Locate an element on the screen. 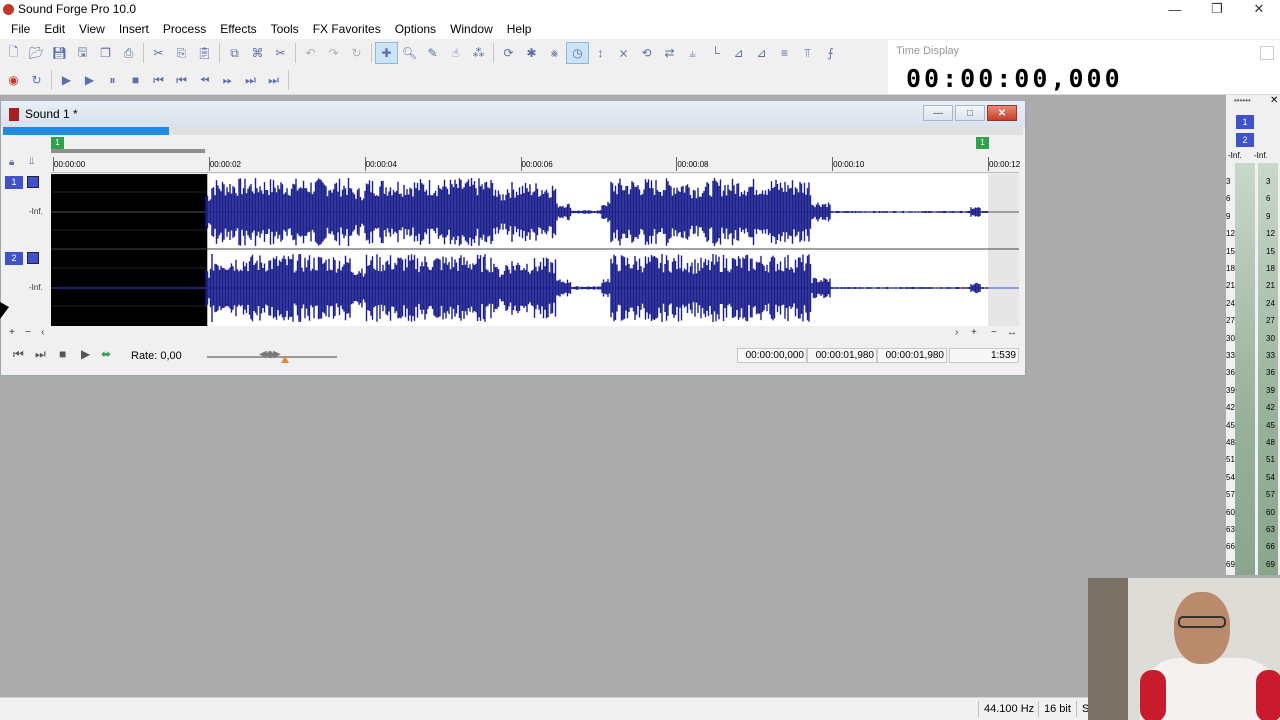  play-plug-in-chain-icon: ⬌ is located at coordinates (106, 354).